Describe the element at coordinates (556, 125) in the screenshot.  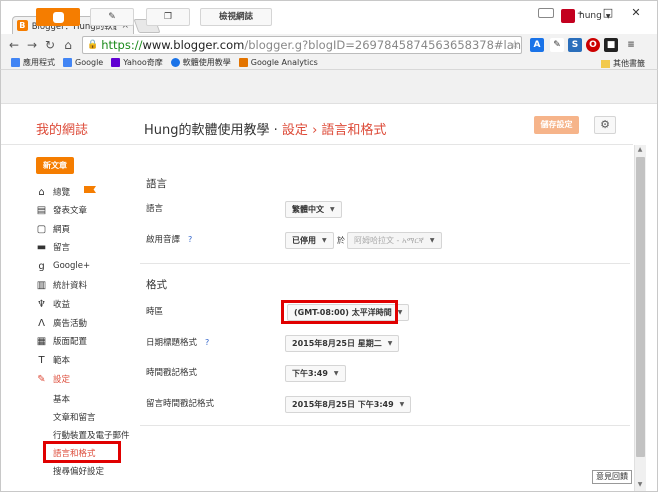
I see `save-settings-button: 儲存設定` at that location.